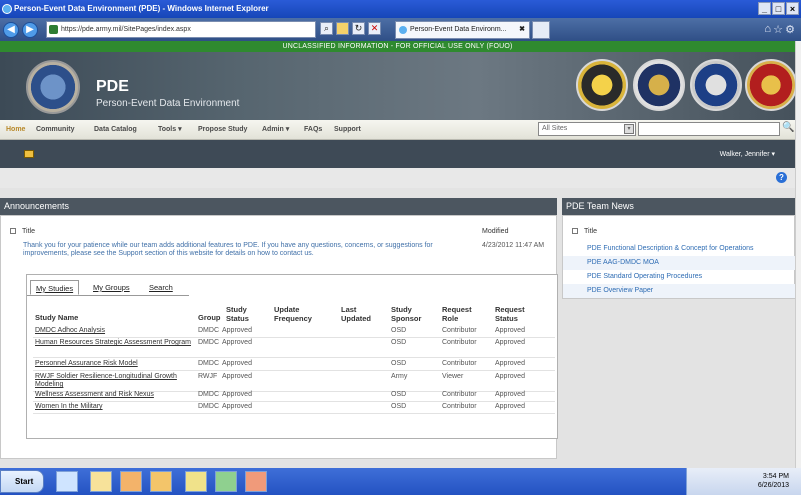  I want to click on column-study-status: Study Status, so click(237, 314).